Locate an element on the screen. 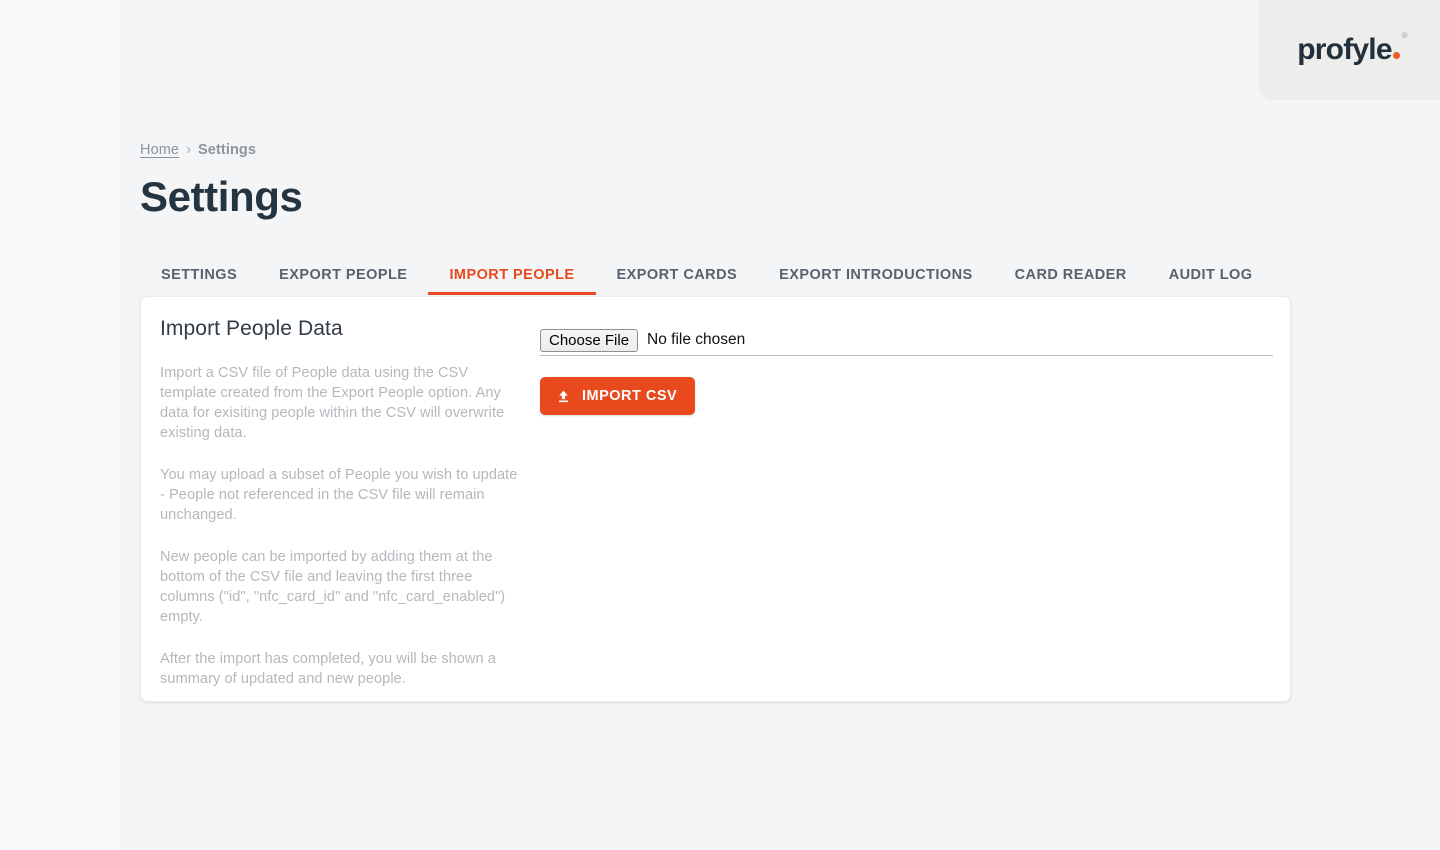 Image resolution: width=1440 pixels, height=850 pixels. card-form-column: Choose File No file chosen IMPORT CSV is located at coordinates (906, 370).